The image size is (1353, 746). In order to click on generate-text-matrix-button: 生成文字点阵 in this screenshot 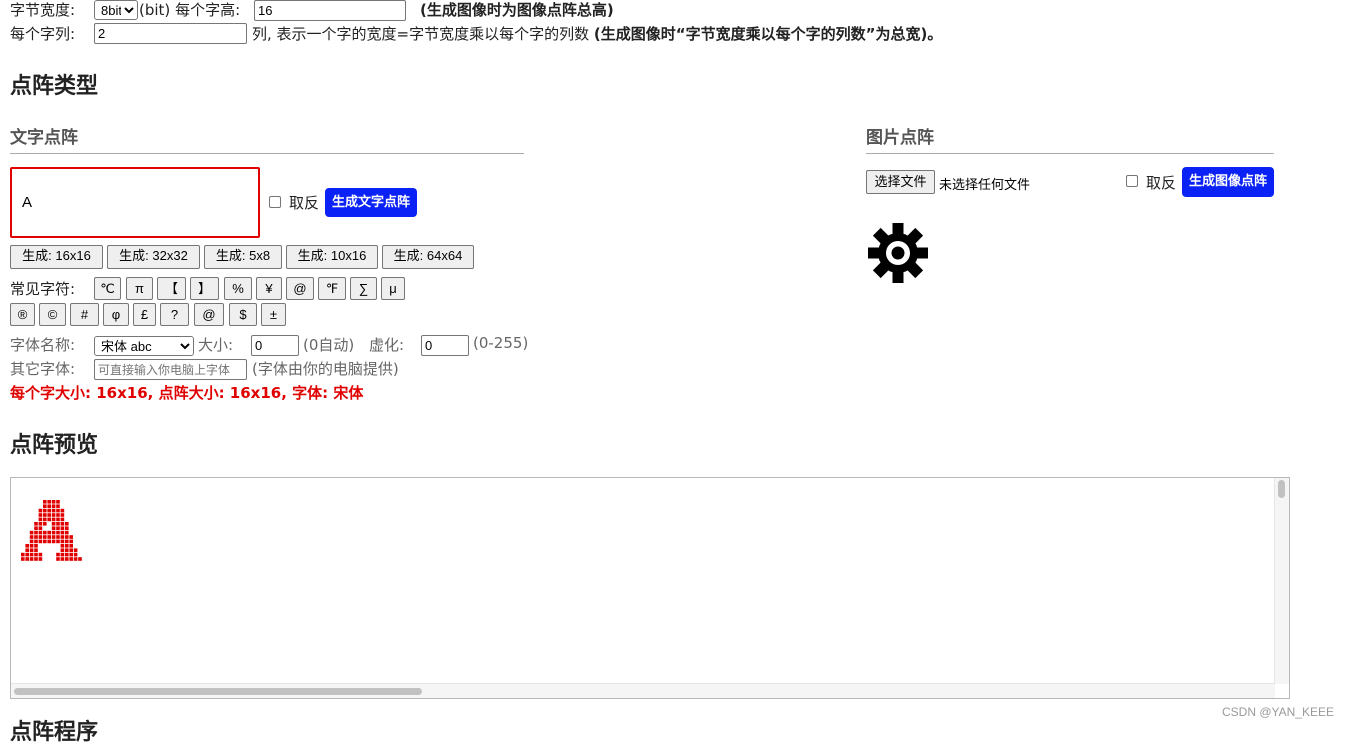, I will do `click(371, 202)`.